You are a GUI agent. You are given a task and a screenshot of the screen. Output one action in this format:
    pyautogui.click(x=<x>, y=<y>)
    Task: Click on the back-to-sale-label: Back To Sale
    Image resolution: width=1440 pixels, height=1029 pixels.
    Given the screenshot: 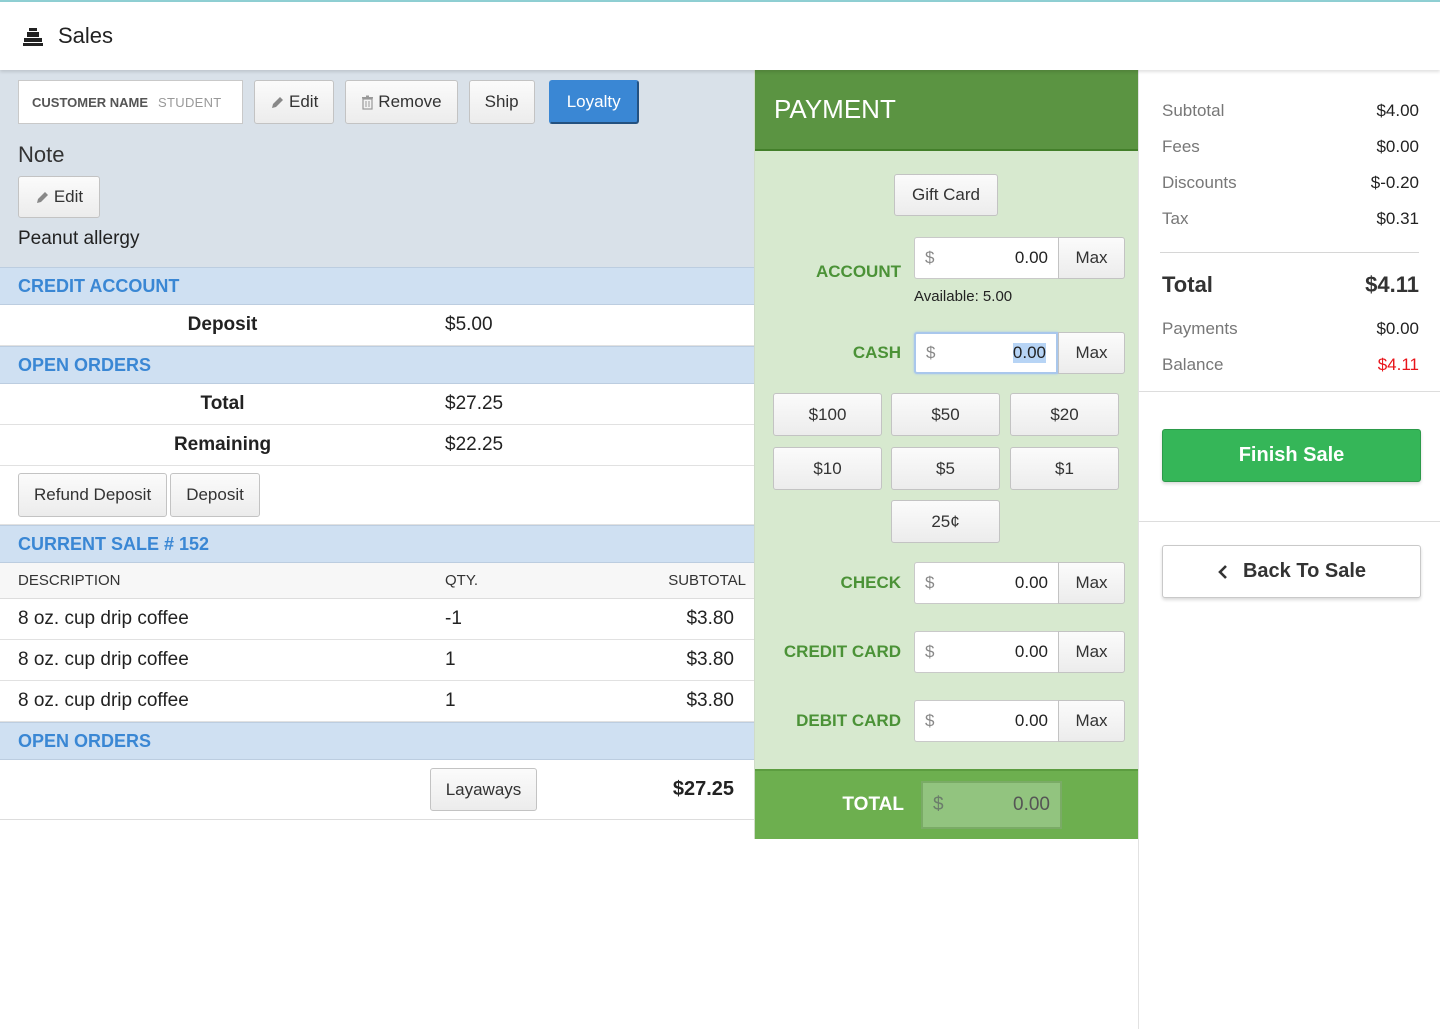 What is the action you would take?
    pyautogui.click(x=1304, y=571)
    